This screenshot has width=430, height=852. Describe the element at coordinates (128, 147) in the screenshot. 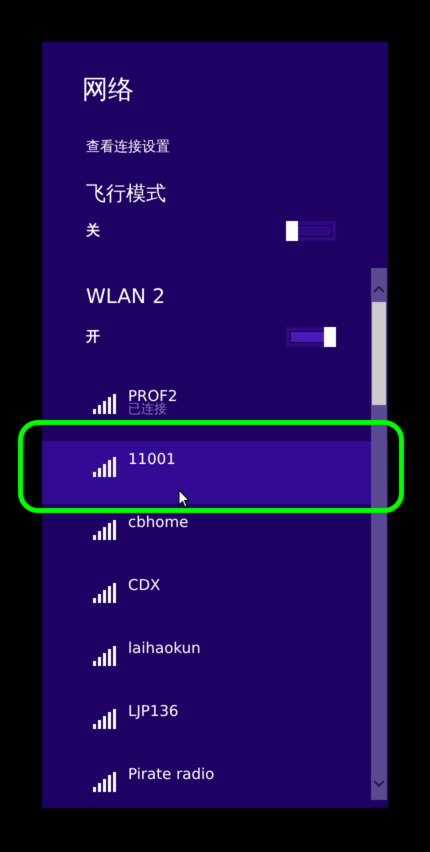

I see `view-connection-settings-link: 查看连接设置` at that location.